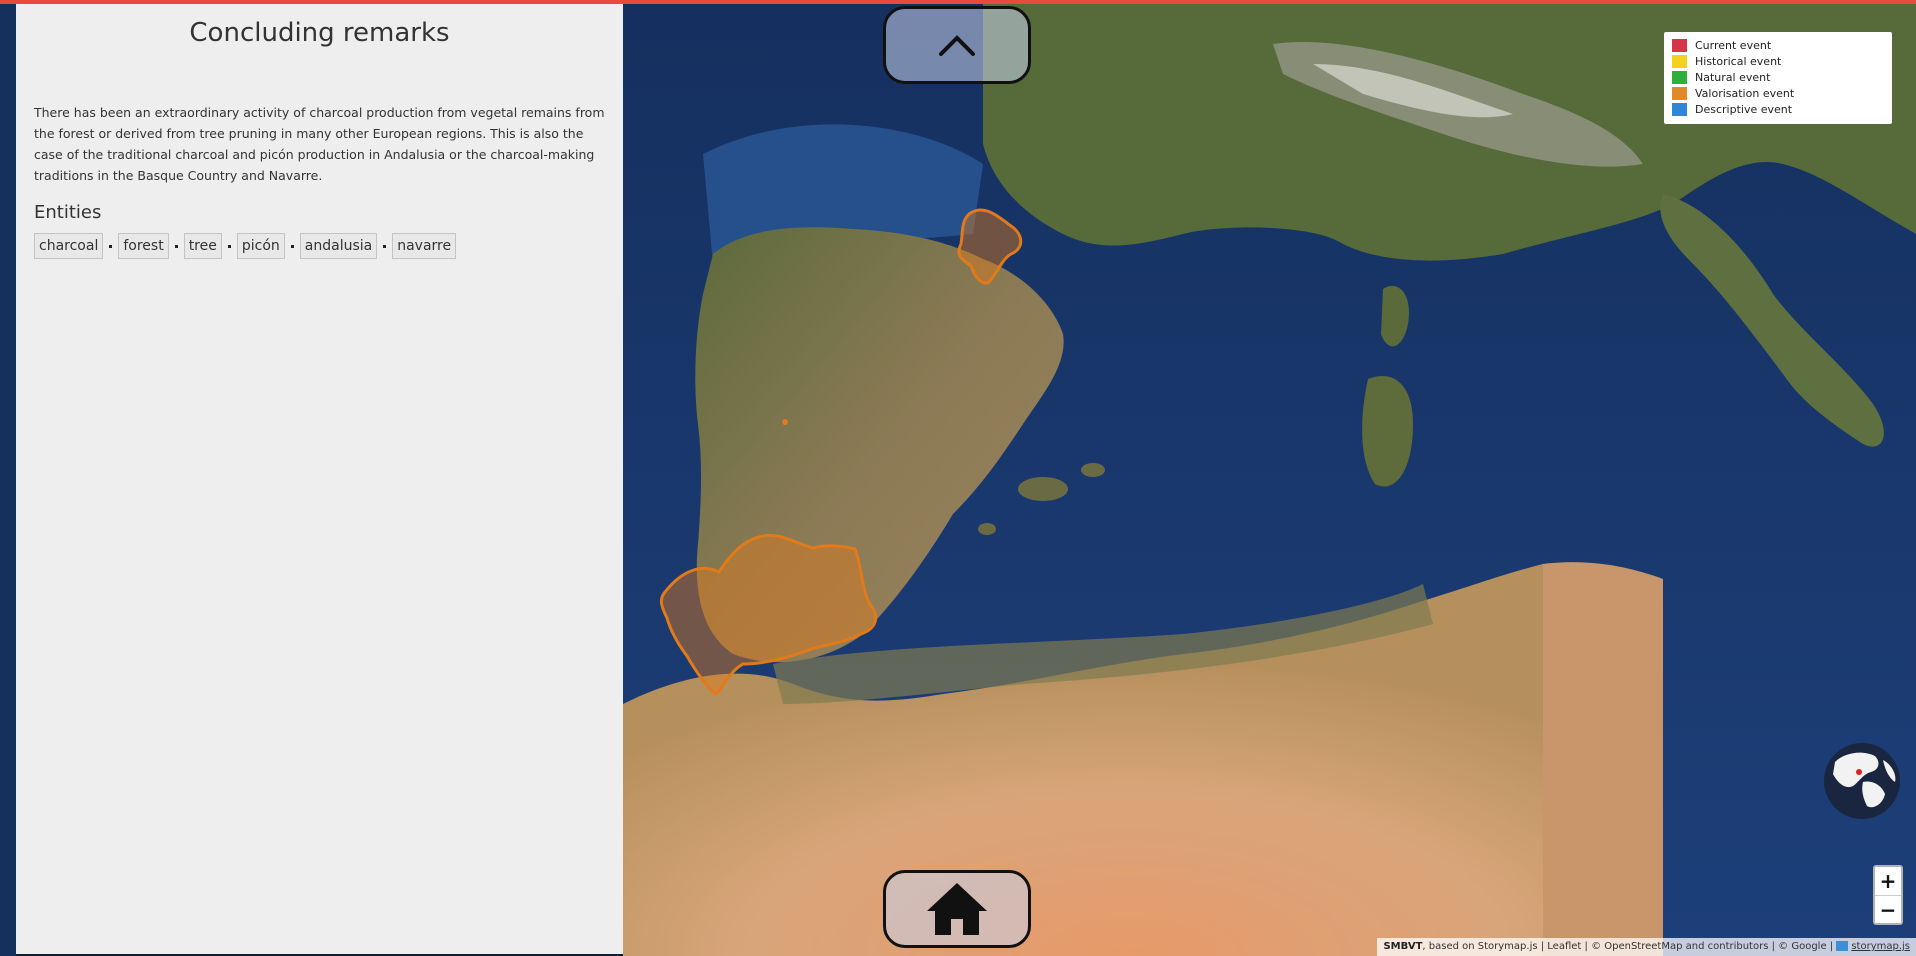  Describe the element at coordinates (68, 212) in the screenshot. I see `entities-heading: Entities` at that location.